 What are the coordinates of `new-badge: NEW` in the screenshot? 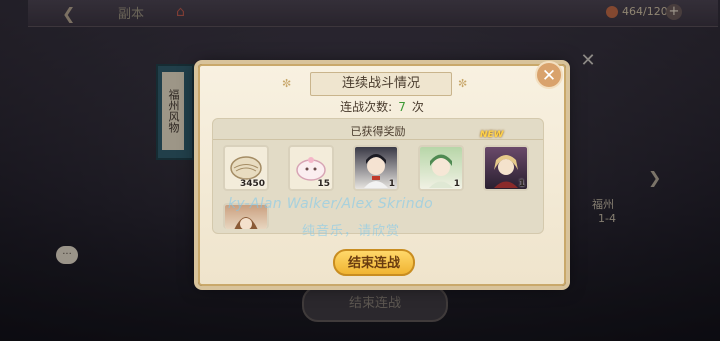 It's located at (492, 135).